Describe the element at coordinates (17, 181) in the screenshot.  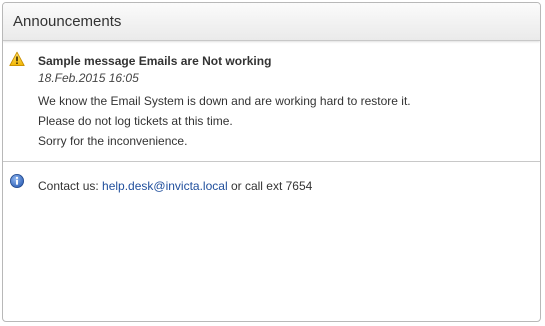
I see `info-icon` at that location.